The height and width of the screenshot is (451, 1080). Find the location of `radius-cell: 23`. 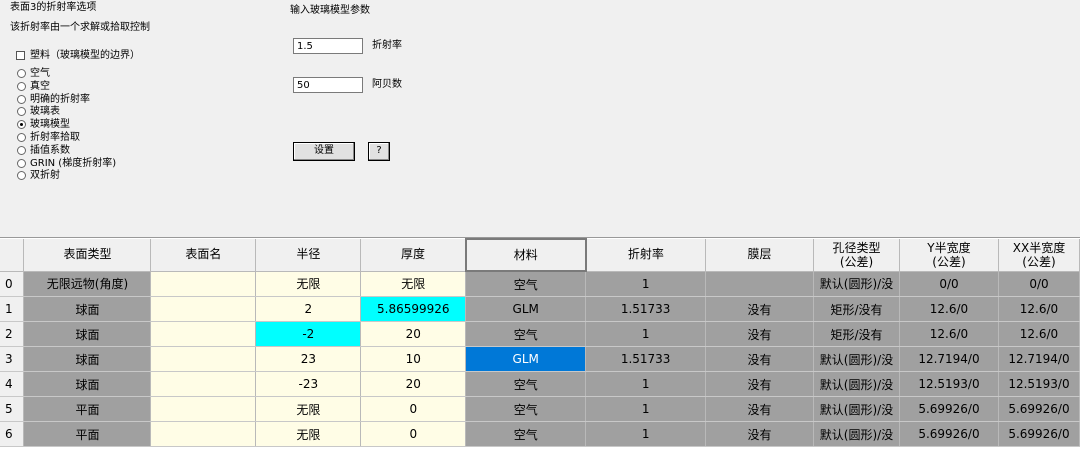

radius-cell: 23 is located at coordinates (308, 359).